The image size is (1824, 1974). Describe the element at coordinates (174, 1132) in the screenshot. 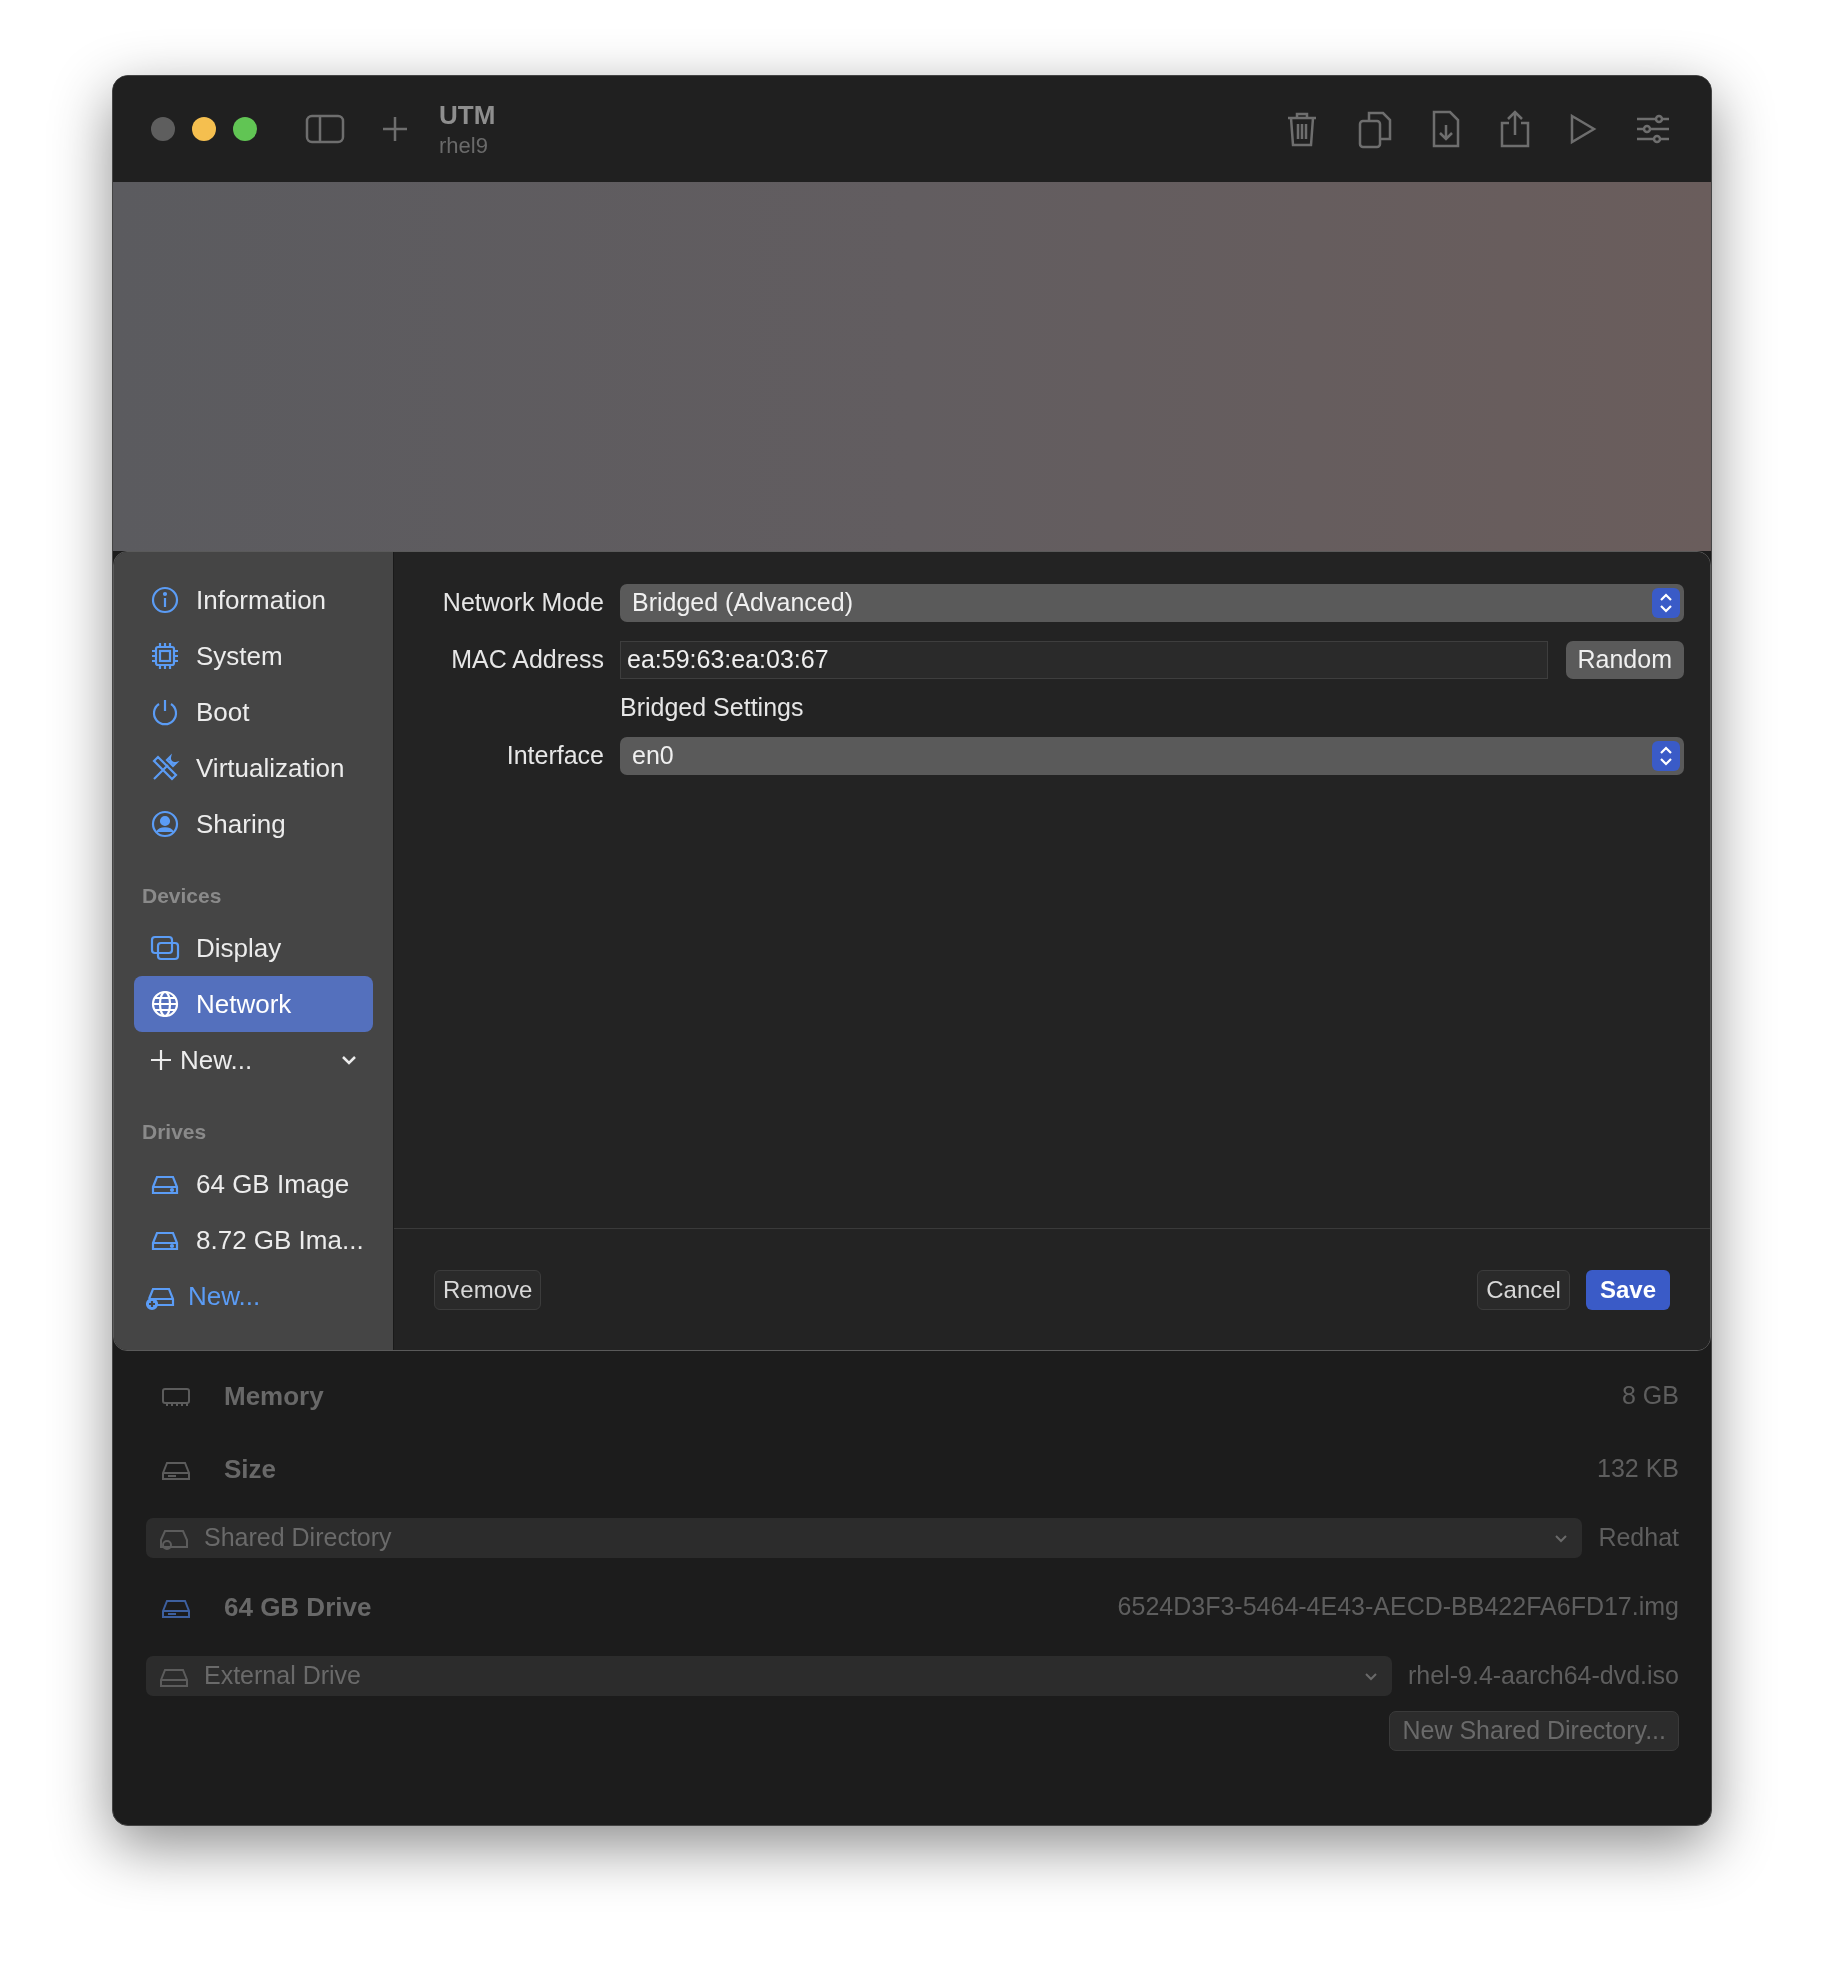

I see `section-header: Drives` at that location.